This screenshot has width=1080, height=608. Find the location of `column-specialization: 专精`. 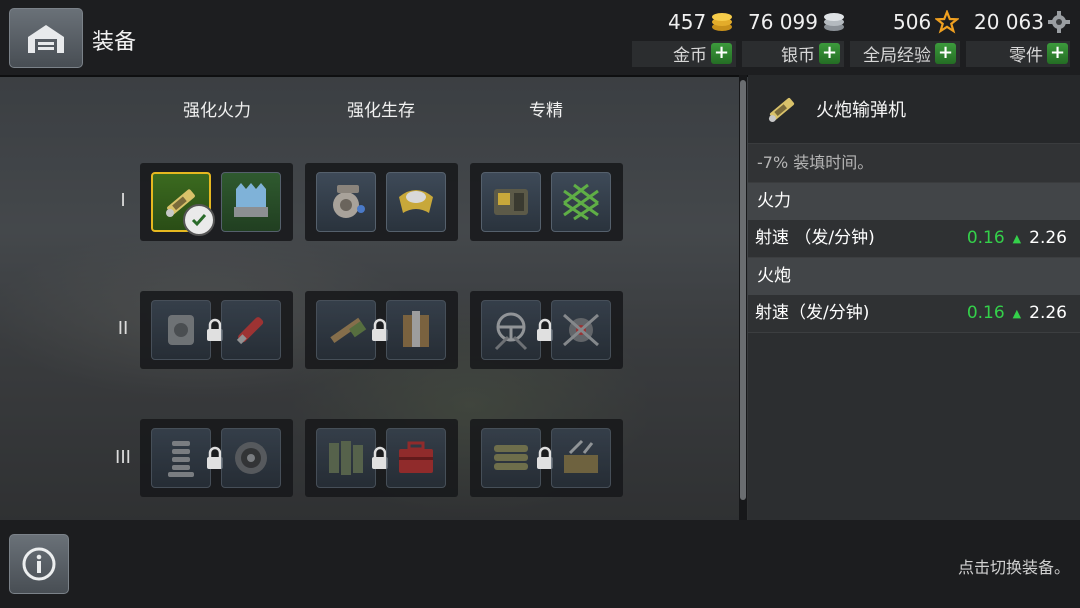

column-specialization: 专精 is located at coordinates (546, 111).